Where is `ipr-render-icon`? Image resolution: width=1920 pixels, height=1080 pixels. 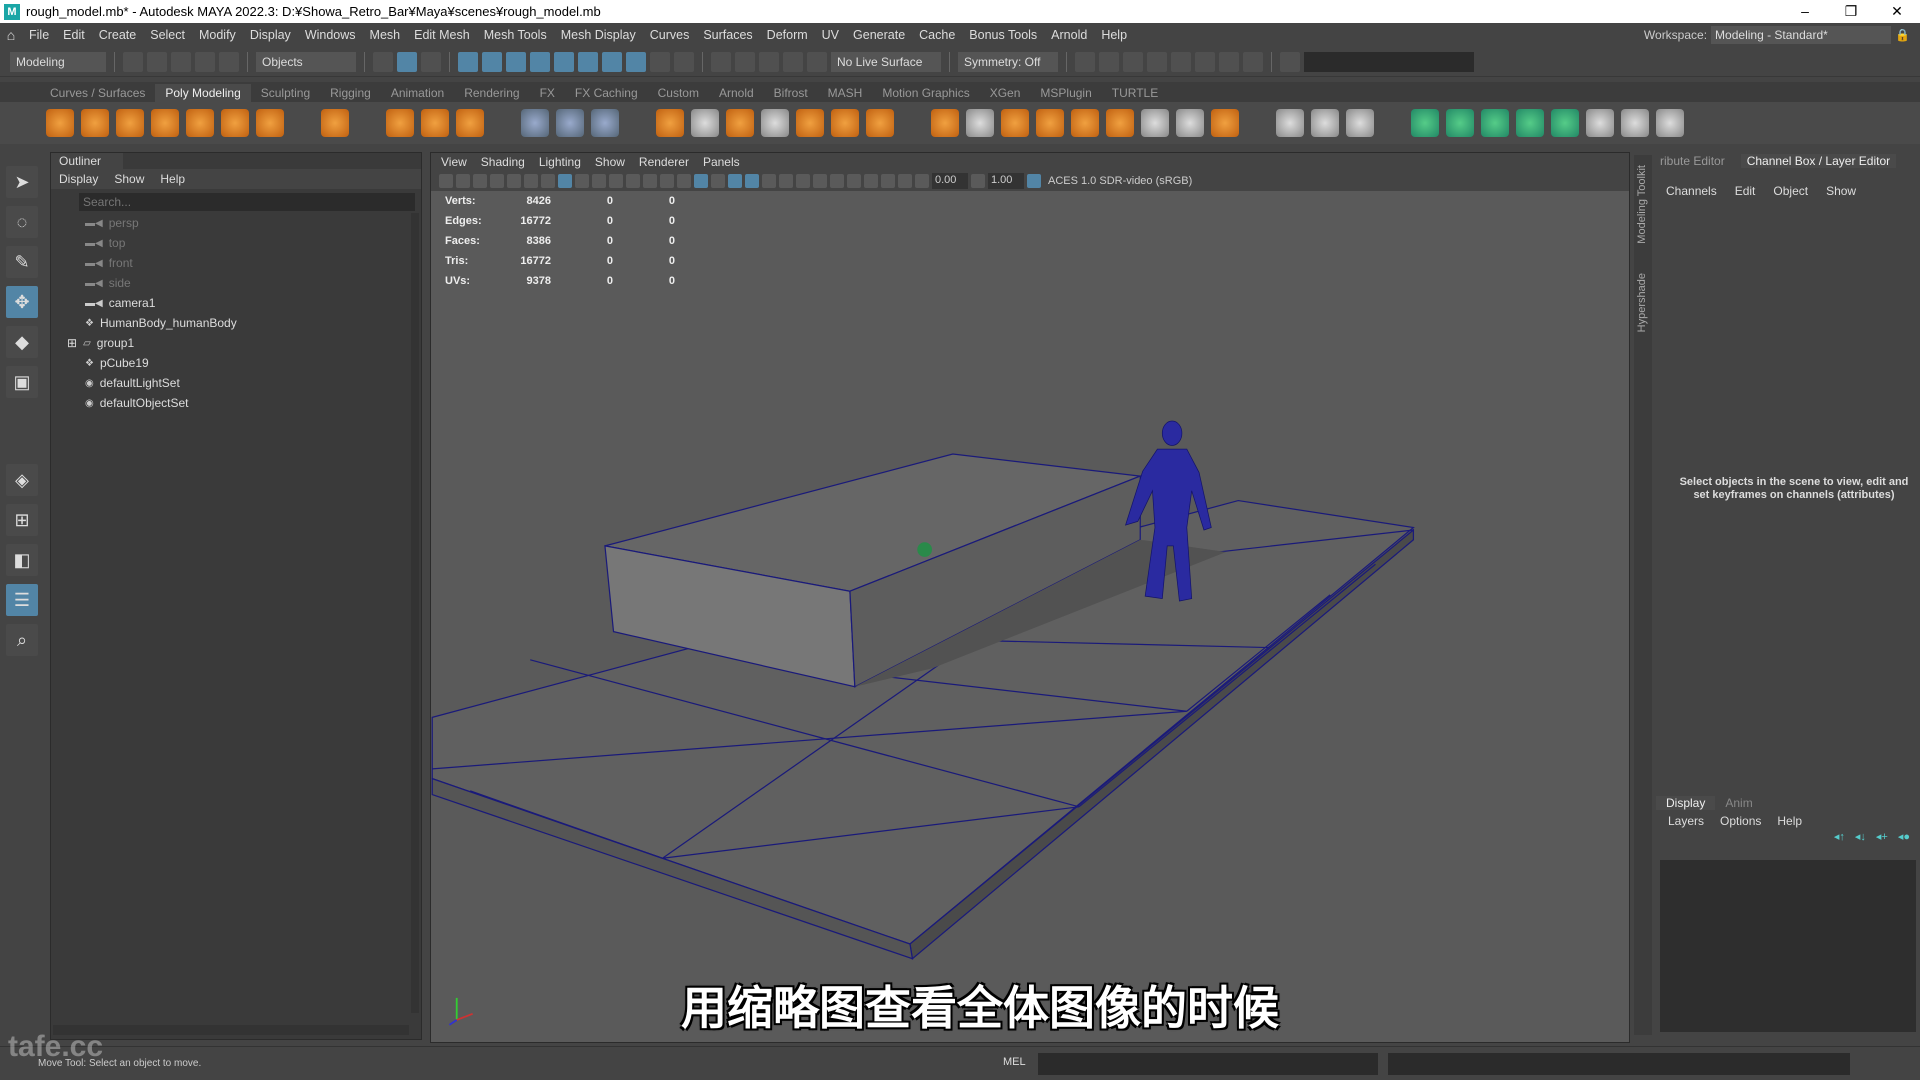
ipr-render-icon is located at coordinates (1133, 61).